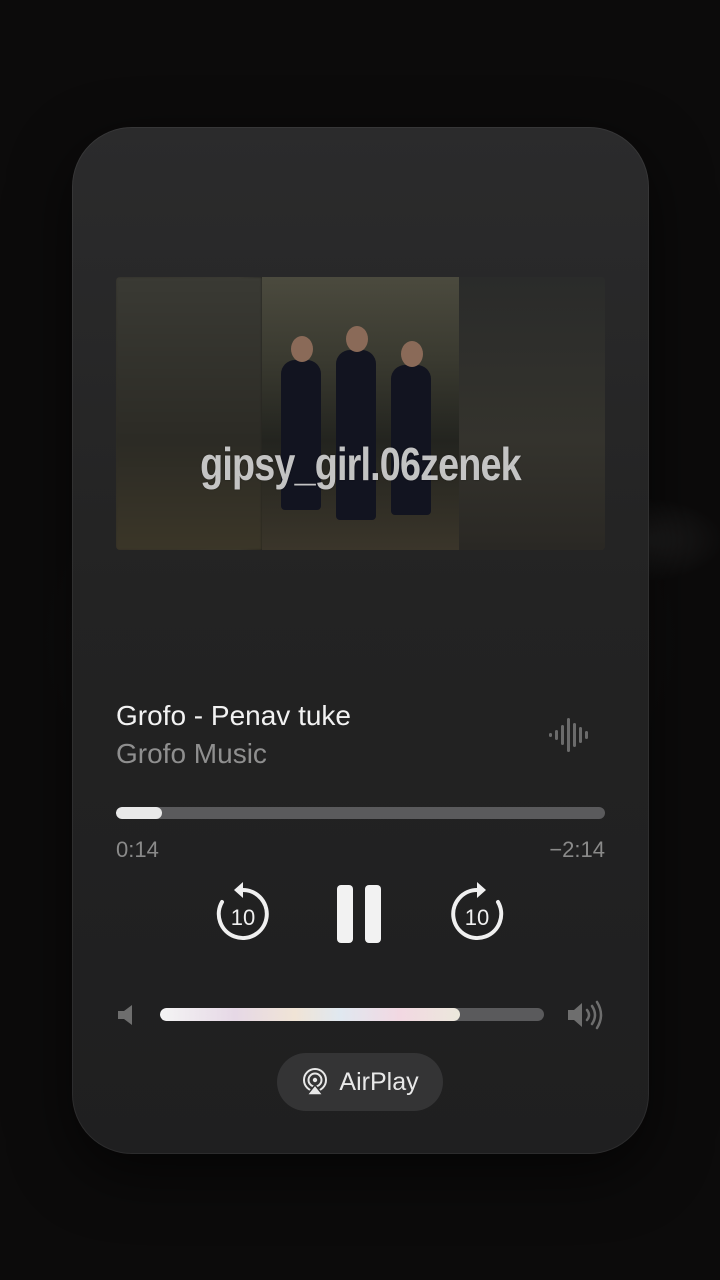 Image resolution: width=720 pixels, height=1280 pixels. Describe the element at coordinates (191, 753) in the screenshot. I see `track-artist: Grofo Music` at that location.